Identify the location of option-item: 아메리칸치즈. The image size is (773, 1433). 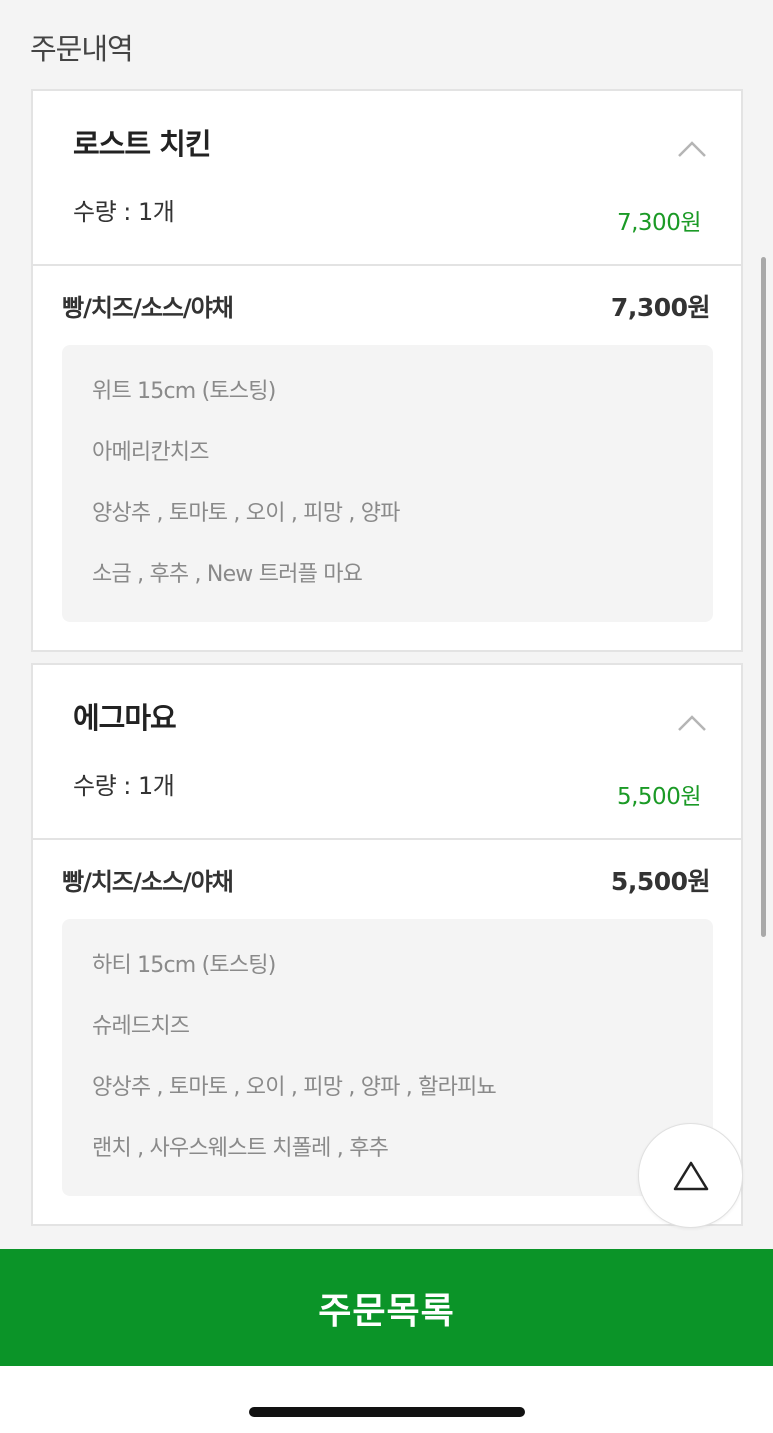
(150, 452).